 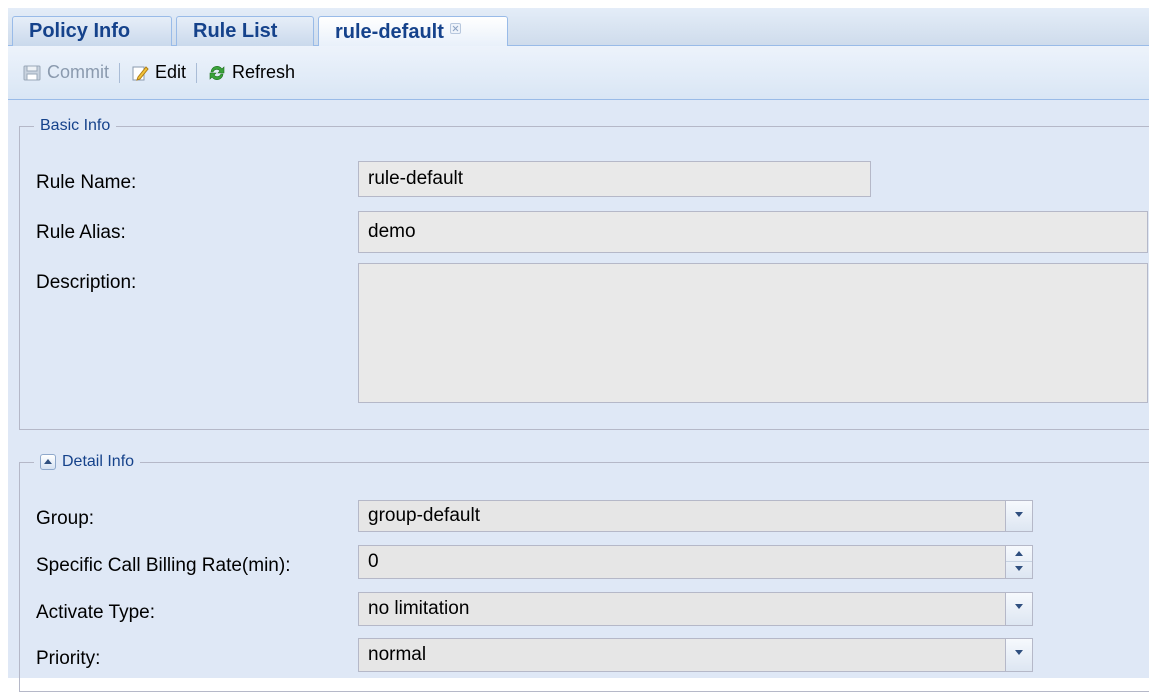 I want to click on rule-alias-field: demo, so click(x=753, y=232).